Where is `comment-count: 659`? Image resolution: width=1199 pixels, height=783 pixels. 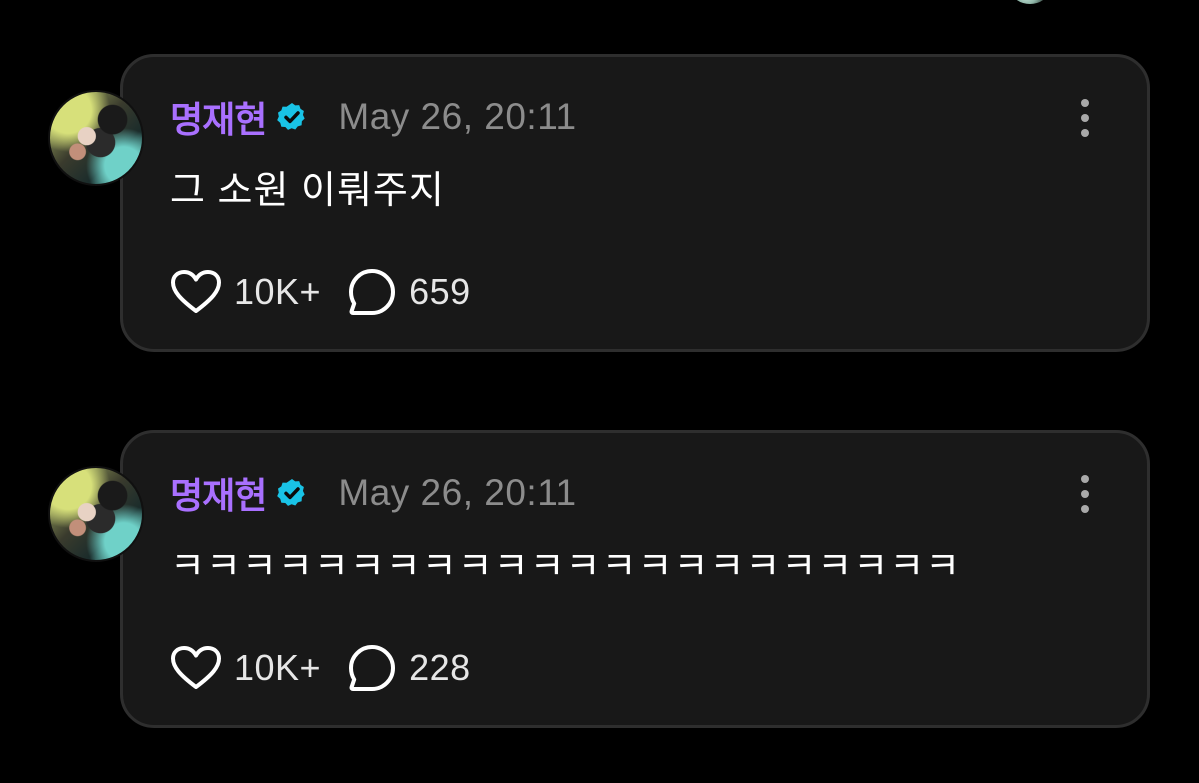 comment-count: 659 is located at coordinates (440, 291).